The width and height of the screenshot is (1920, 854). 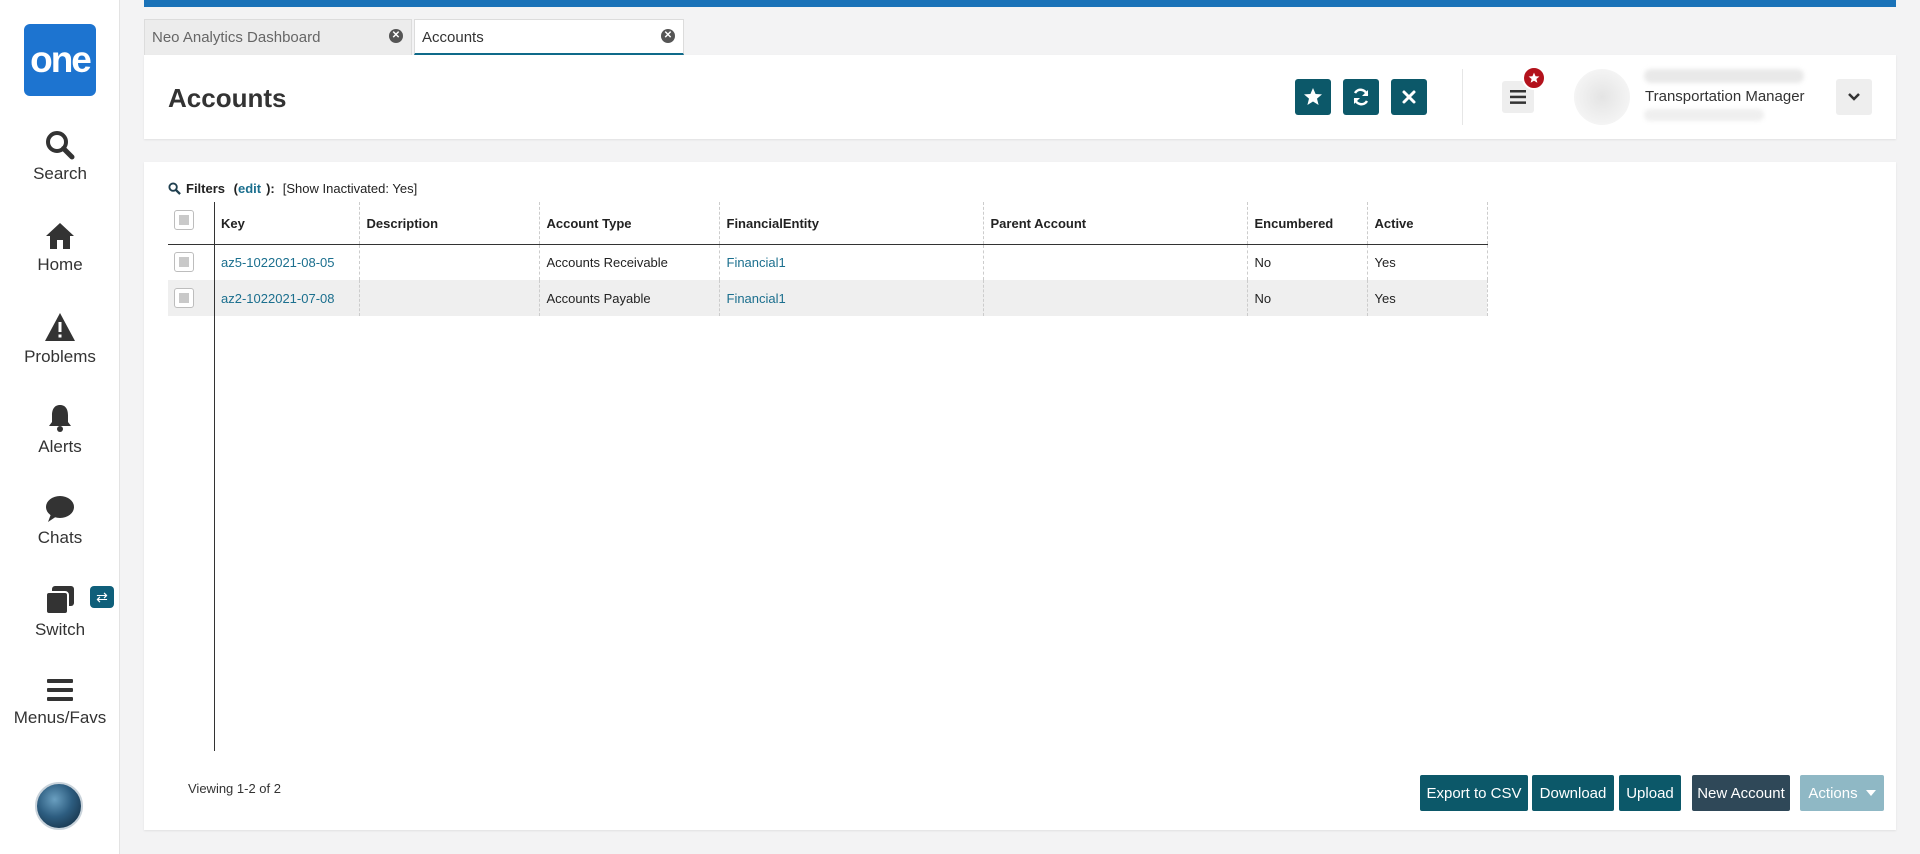 I want to click on refresh-button, so click(x=1361, y=97).